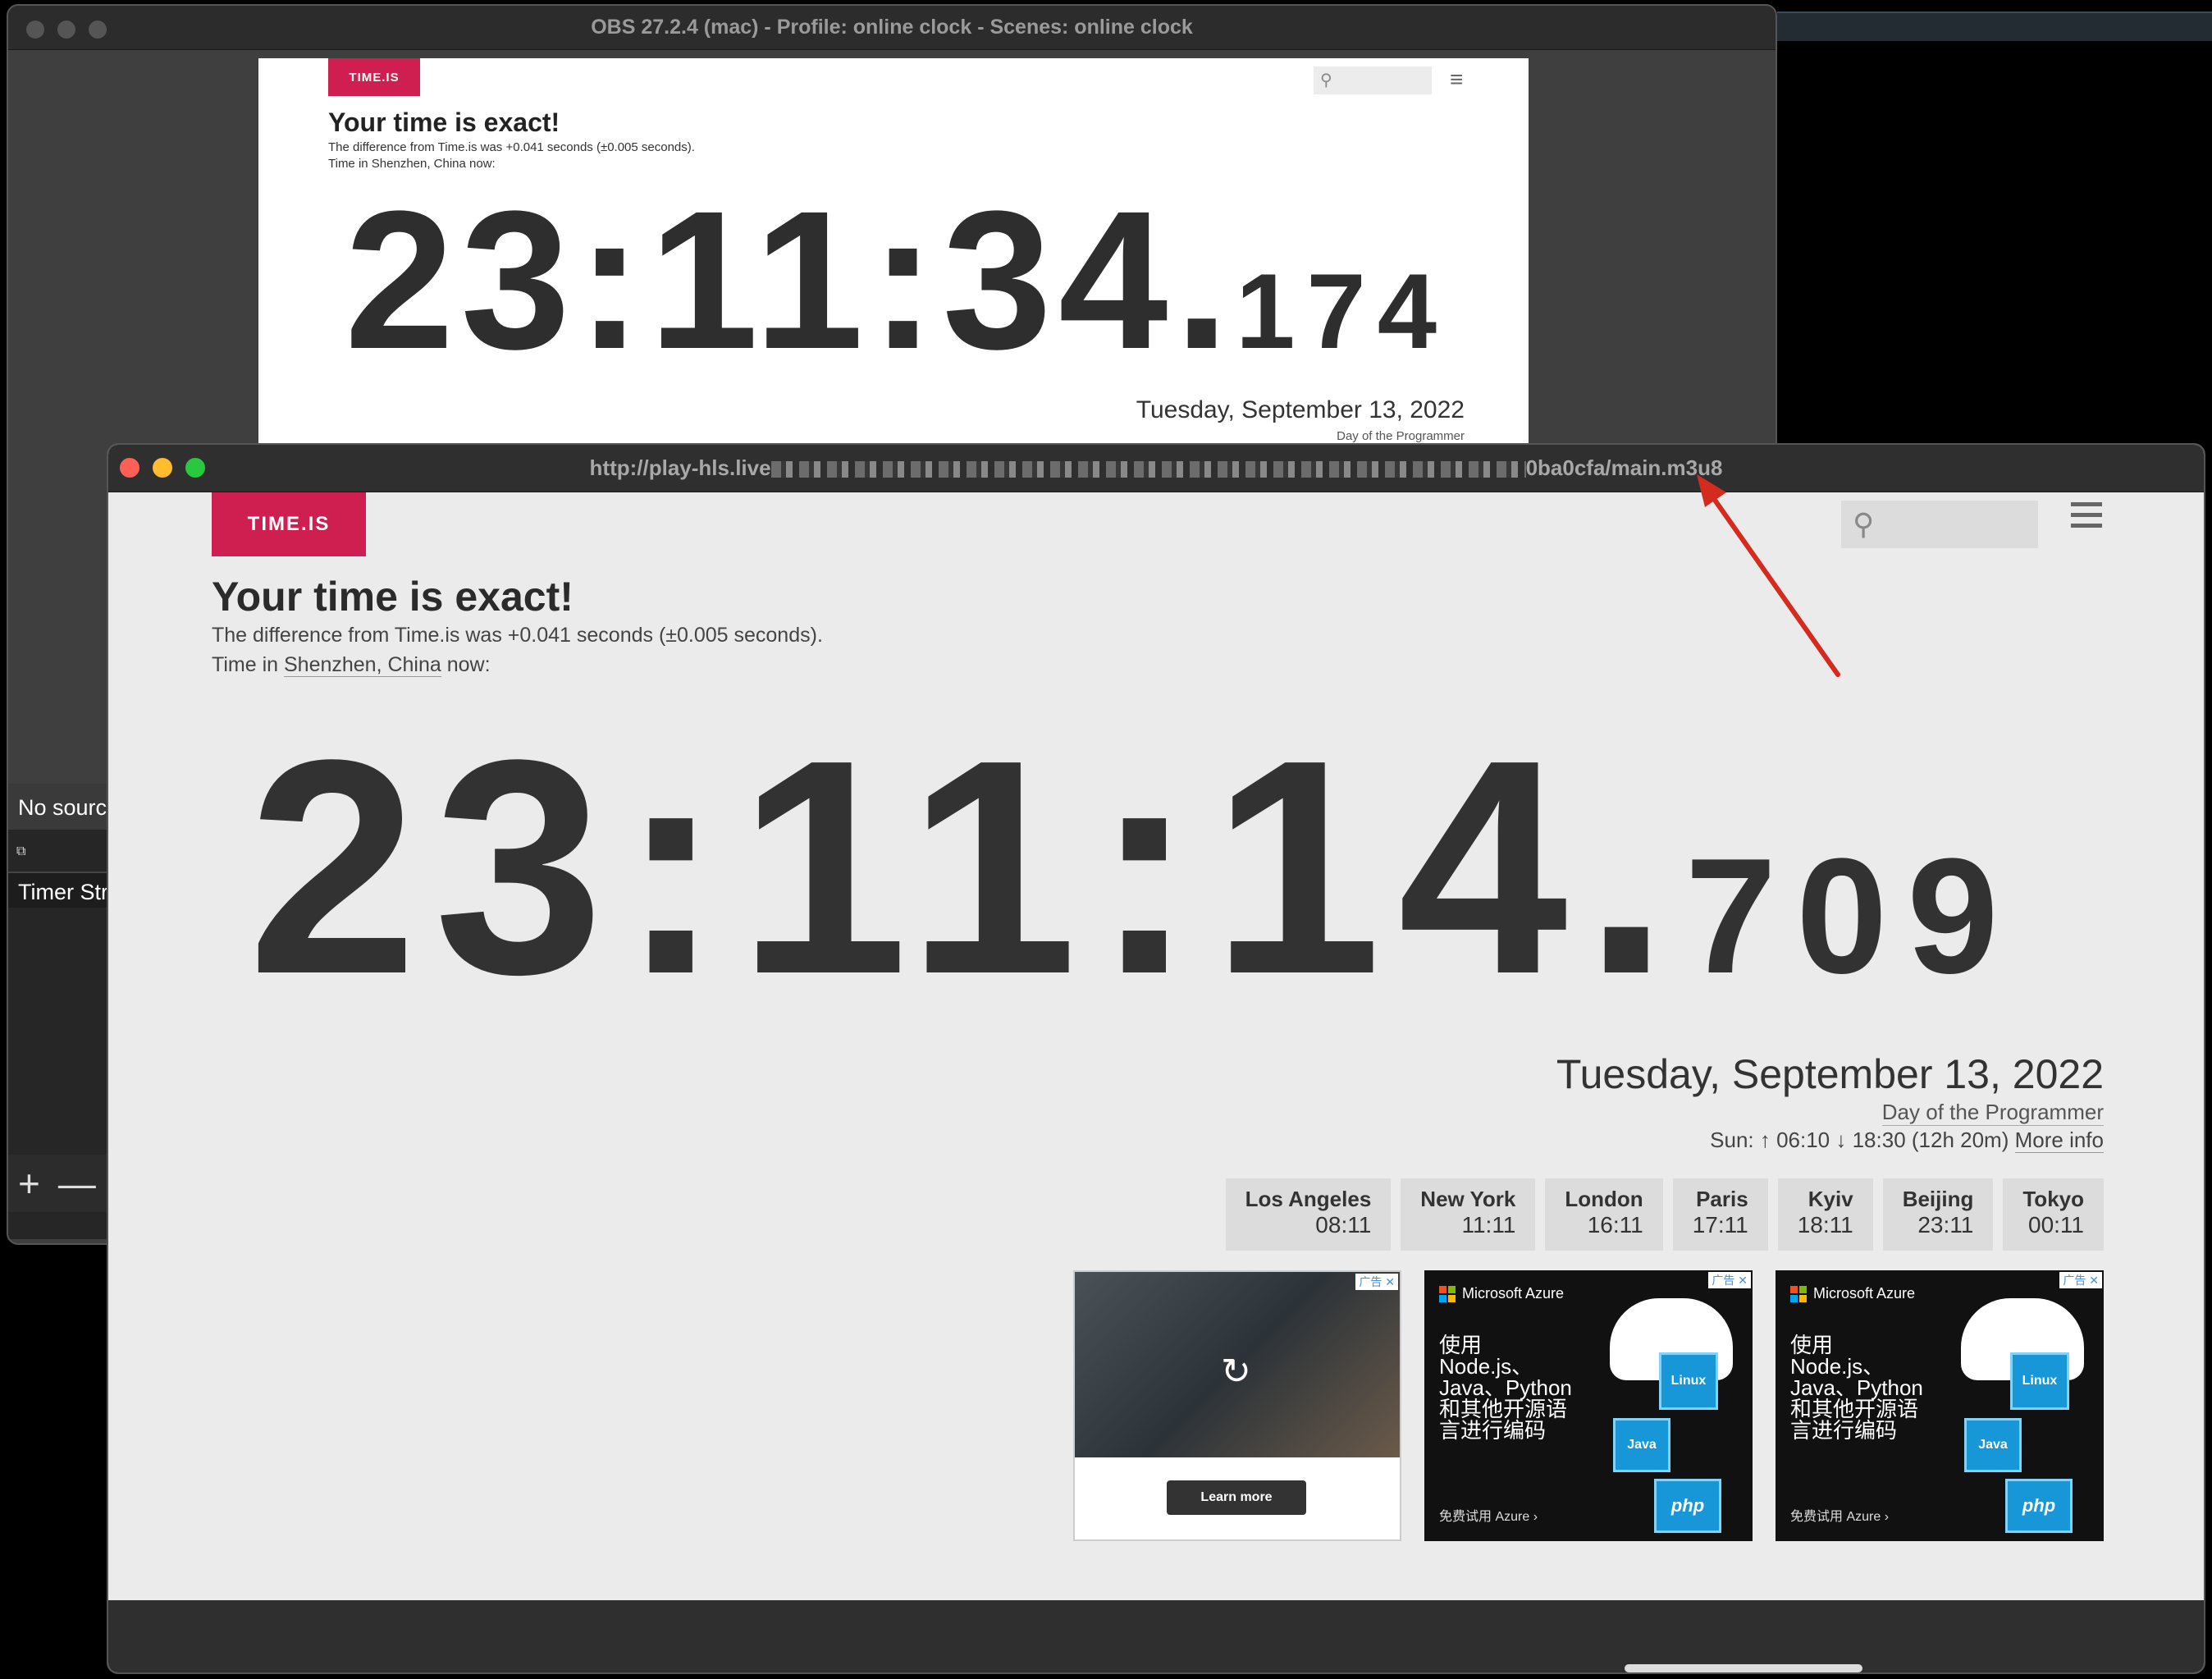 Image resolution: width=2212 pixels, height=1679 pixels. I want to click on preview-clock-ms: 174, so click(1342, 311).